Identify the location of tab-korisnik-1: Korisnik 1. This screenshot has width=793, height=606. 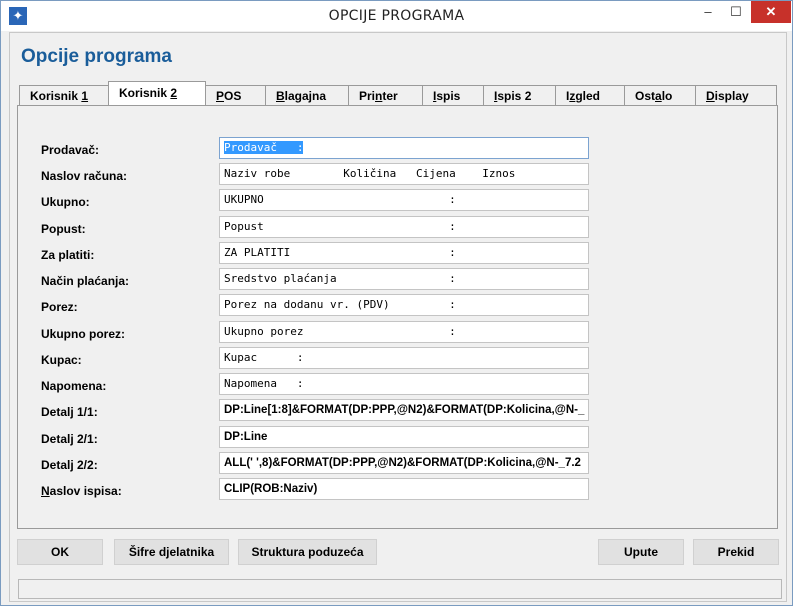
(64, 95).